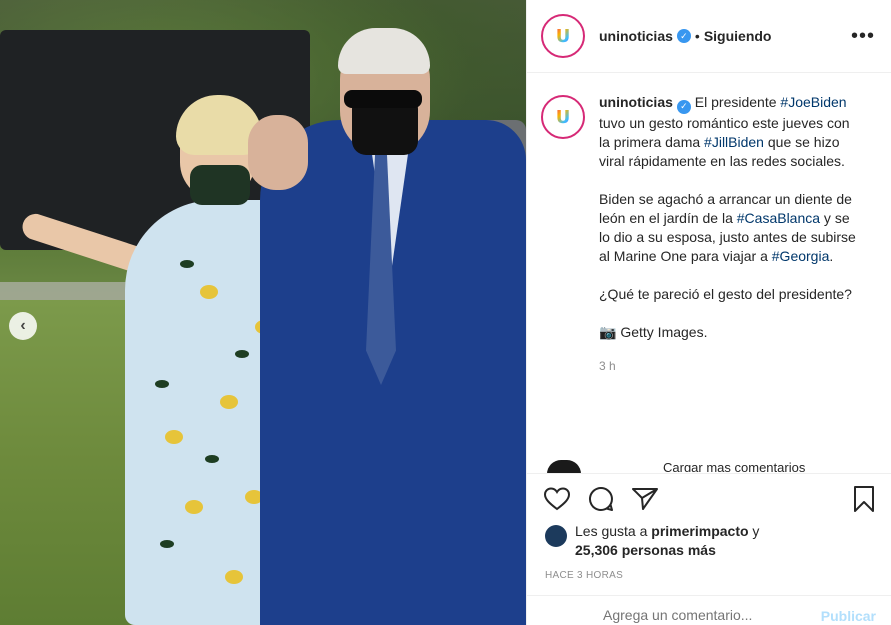 This screenshot has height=625, width=891. I want to click on likes-count: 25,306 personas más, so click(645, 550).